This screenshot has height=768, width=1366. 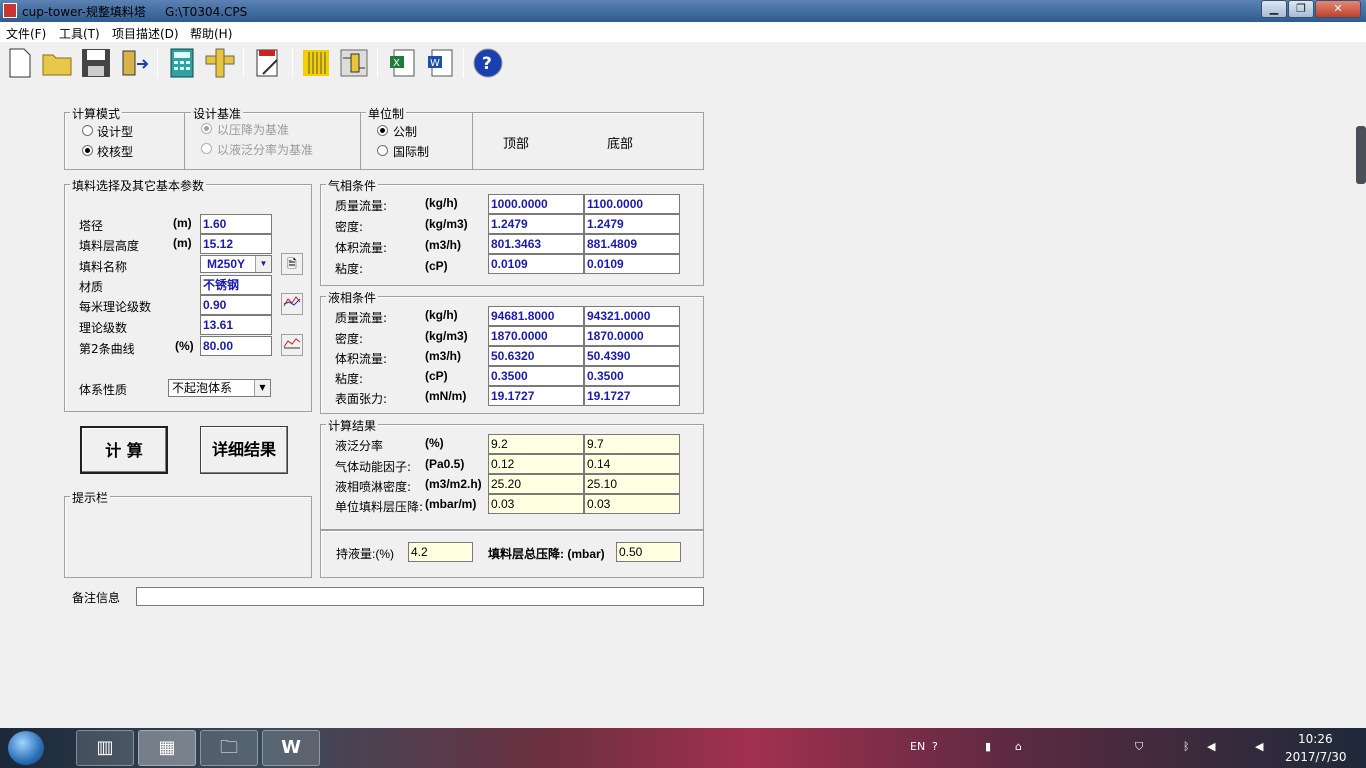 What do you see at coordinates (292, 345) in the screenshot?
I see `second-curve-button` at bounding box center [292, 345].